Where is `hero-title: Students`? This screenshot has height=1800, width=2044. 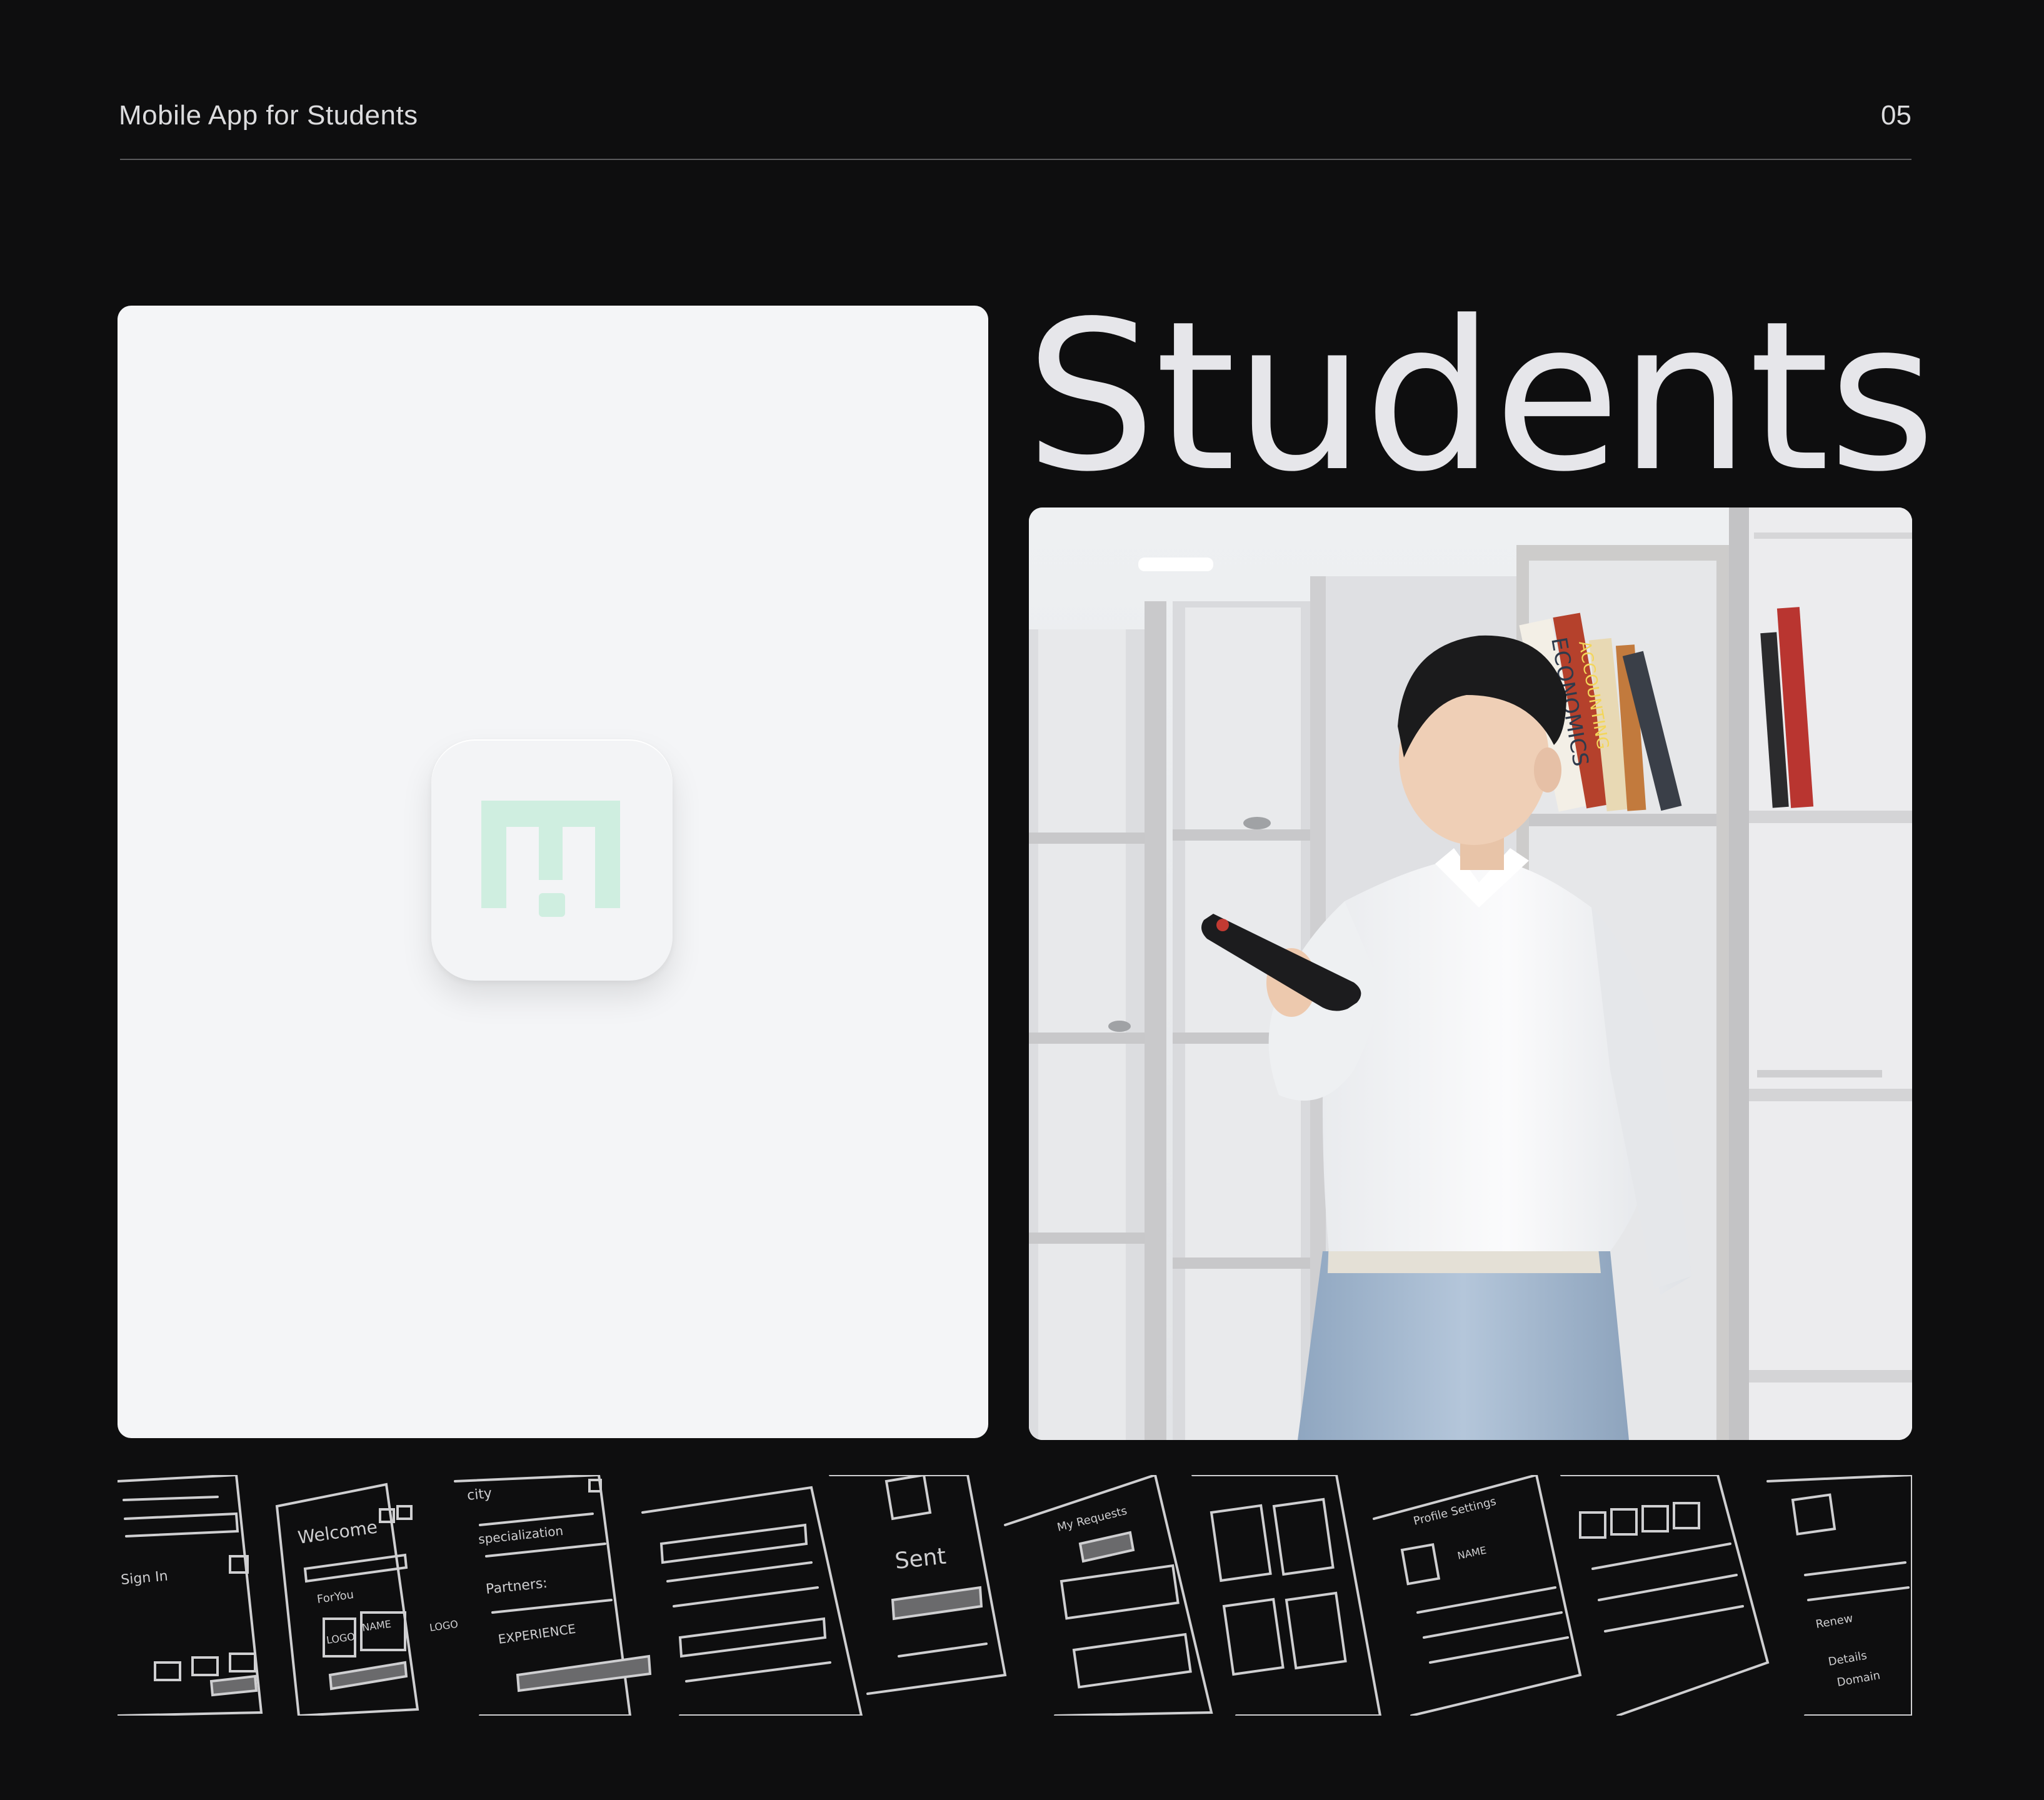
hero-title: Students is located at coordinates (1480, 397).